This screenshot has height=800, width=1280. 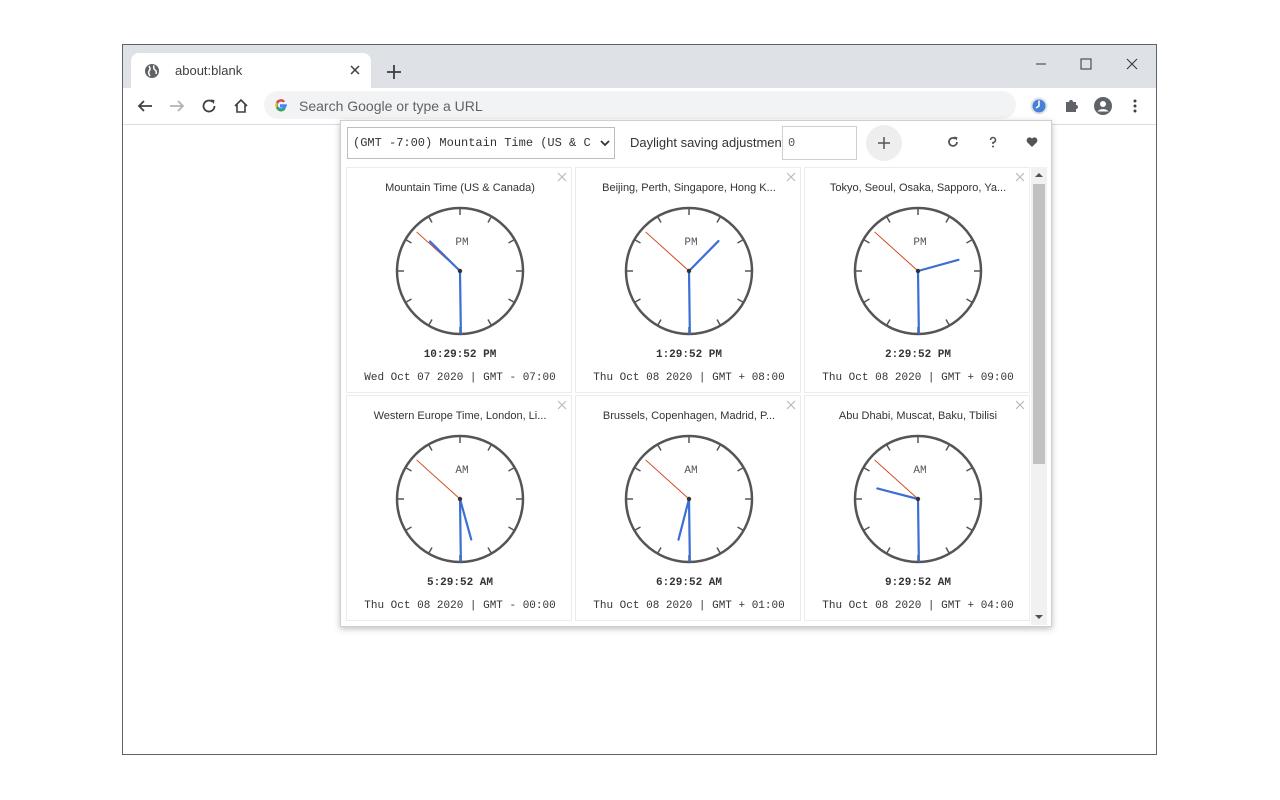 I want to click on more-vert-icon, so click(x=1135, y=106).